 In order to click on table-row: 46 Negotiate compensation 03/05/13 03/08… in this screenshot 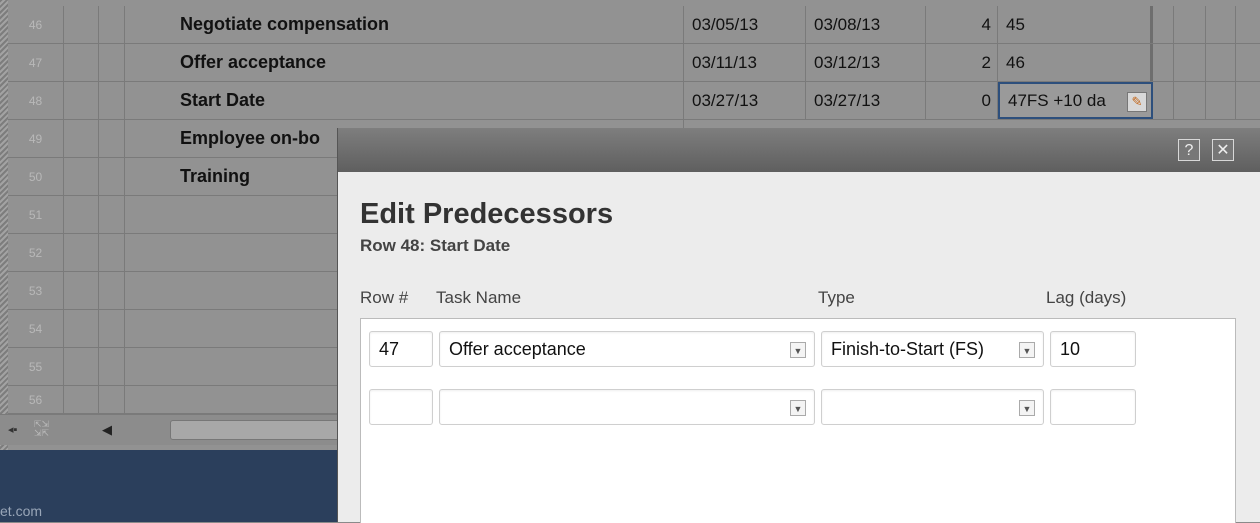, I will do `click(634, 25)`.